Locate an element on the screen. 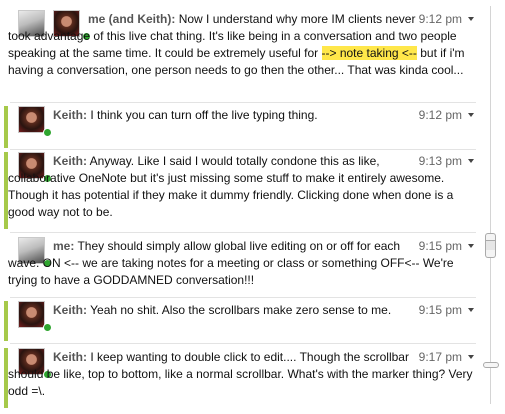  blip-meta: 9:17 pm is located at coordinates (446, 357).